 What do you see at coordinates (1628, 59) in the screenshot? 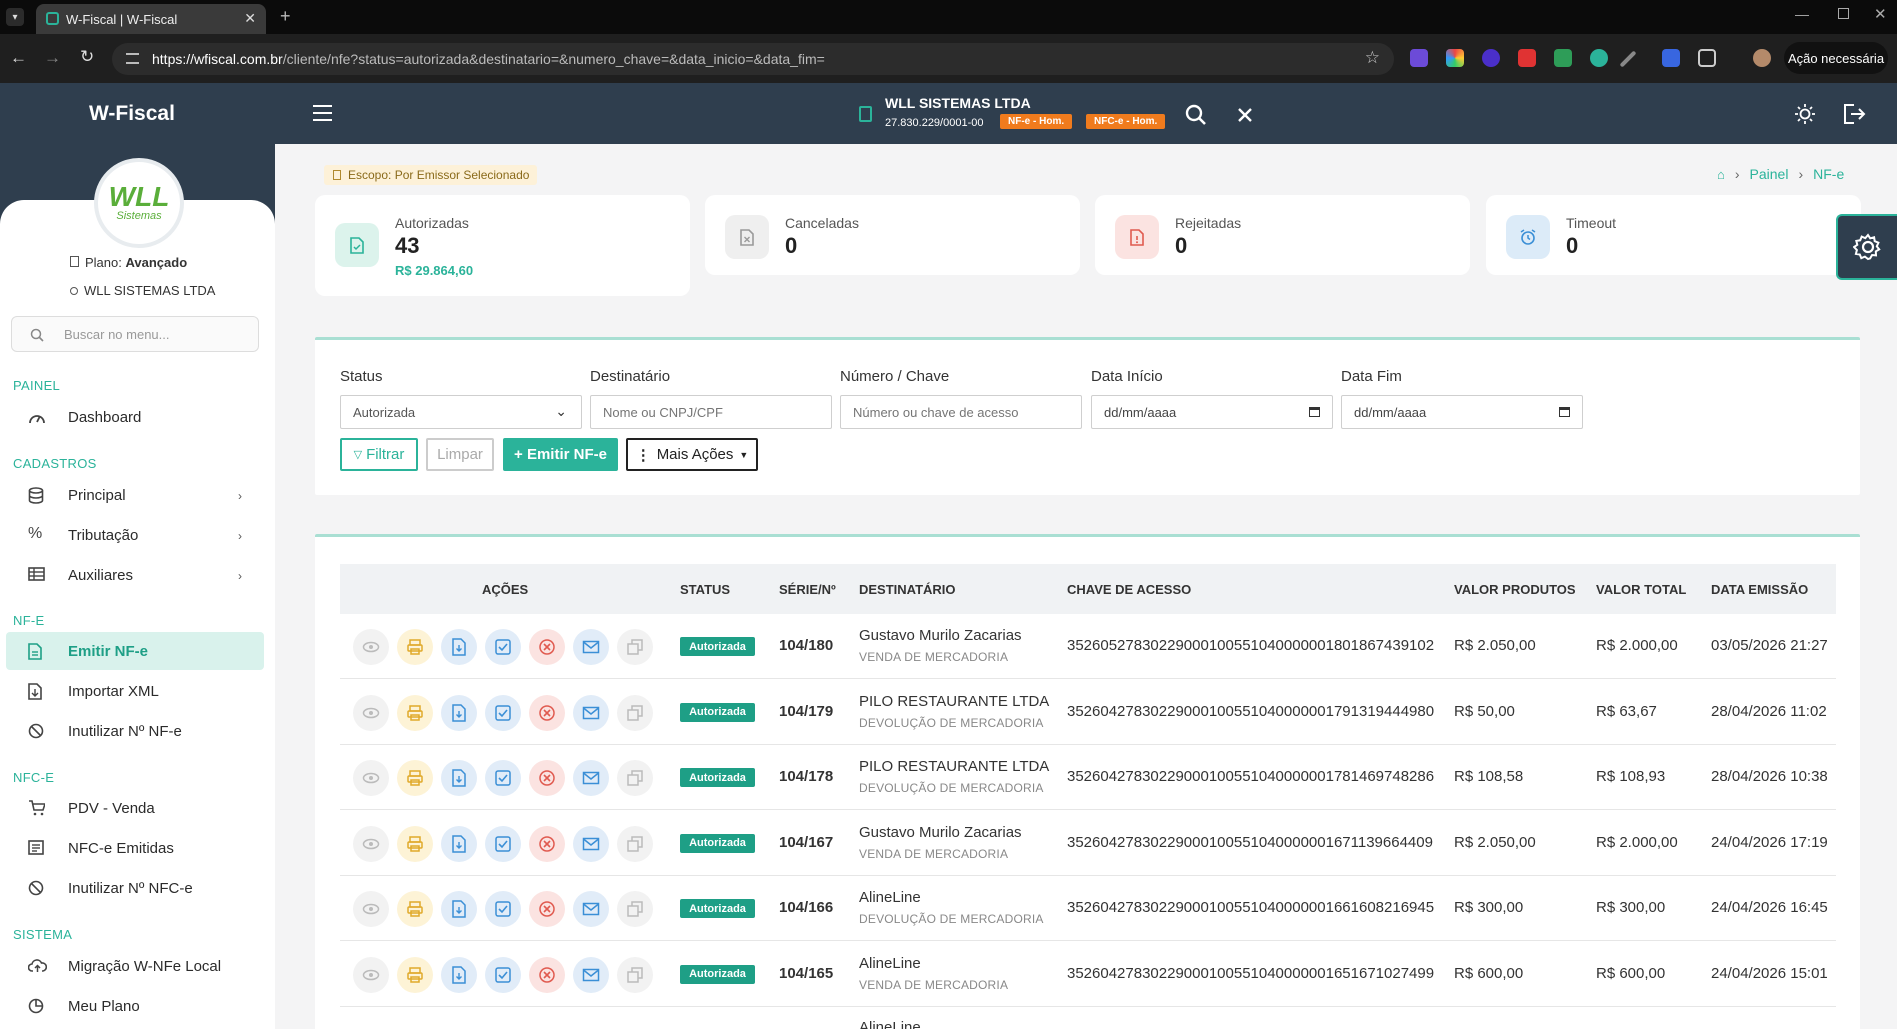
I see `extension-pen-icon` at bounding box center [1628, 59].